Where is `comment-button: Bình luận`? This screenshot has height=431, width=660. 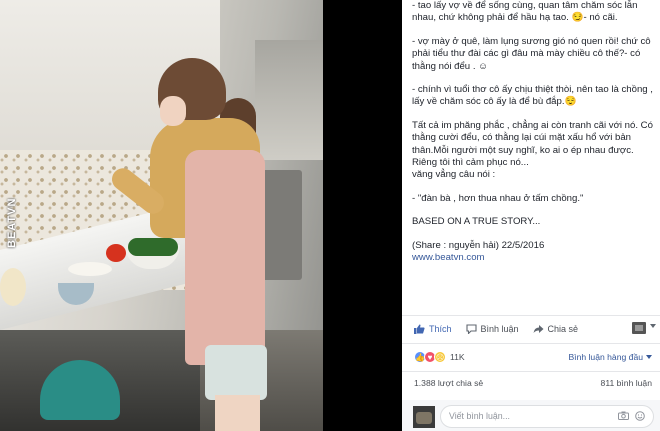 comment-button: Bình luận is located at coordinates (492, 329).